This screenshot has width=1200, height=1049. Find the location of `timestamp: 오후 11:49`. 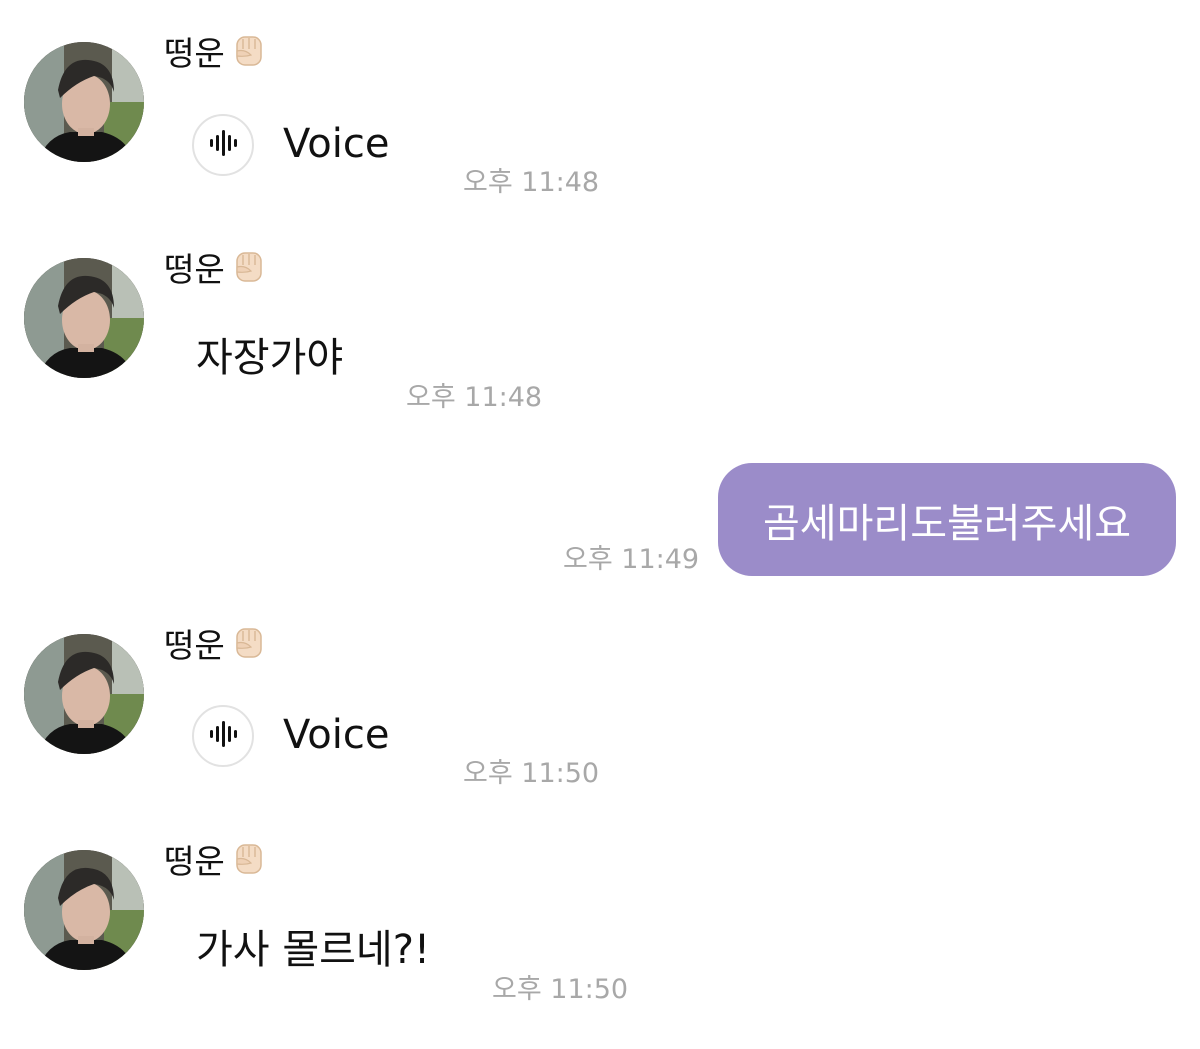

timestamp: 오후 11:49 is located at coordinates (631, 559).